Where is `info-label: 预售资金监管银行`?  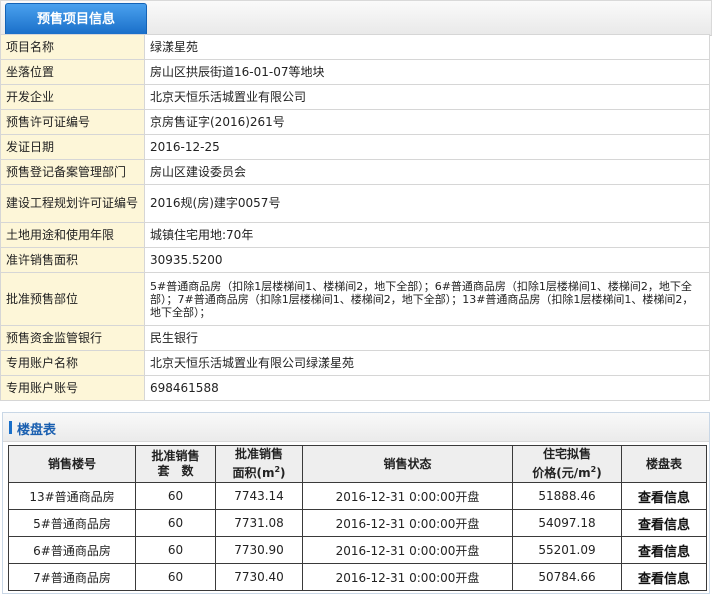 info-label: 预售资金监管银行 is located at coordinates (72, 338).